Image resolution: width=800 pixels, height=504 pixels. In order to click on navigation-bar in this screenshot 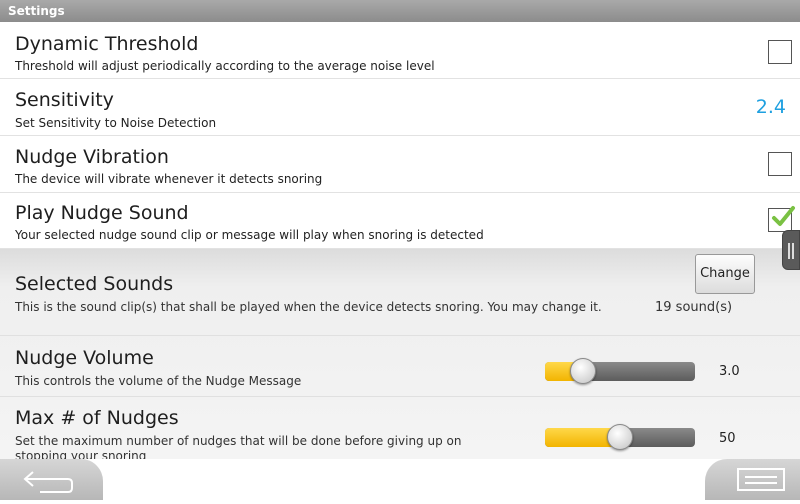, I will do `click(400, 479)`.